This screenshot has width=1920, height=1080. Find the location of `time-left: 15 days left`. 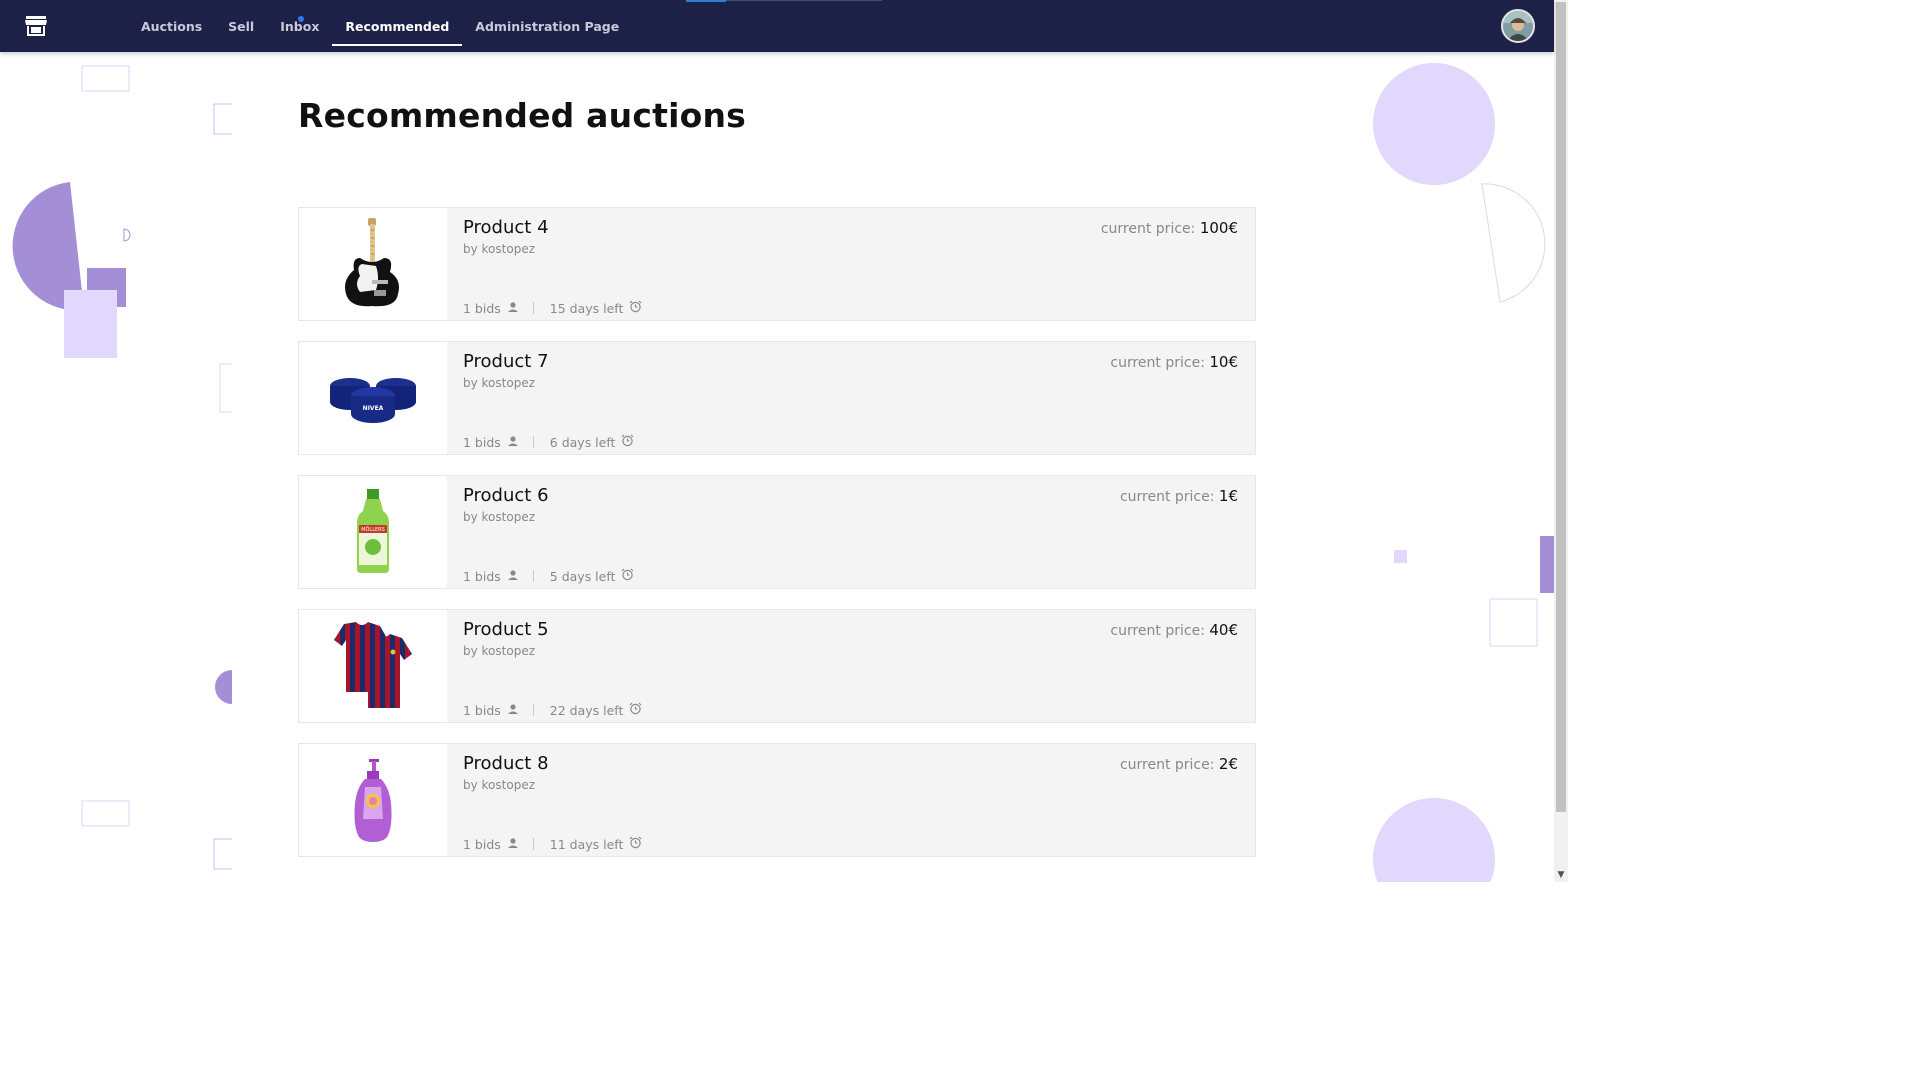

time-left: 15 days left is located at coordinates (586, 308).